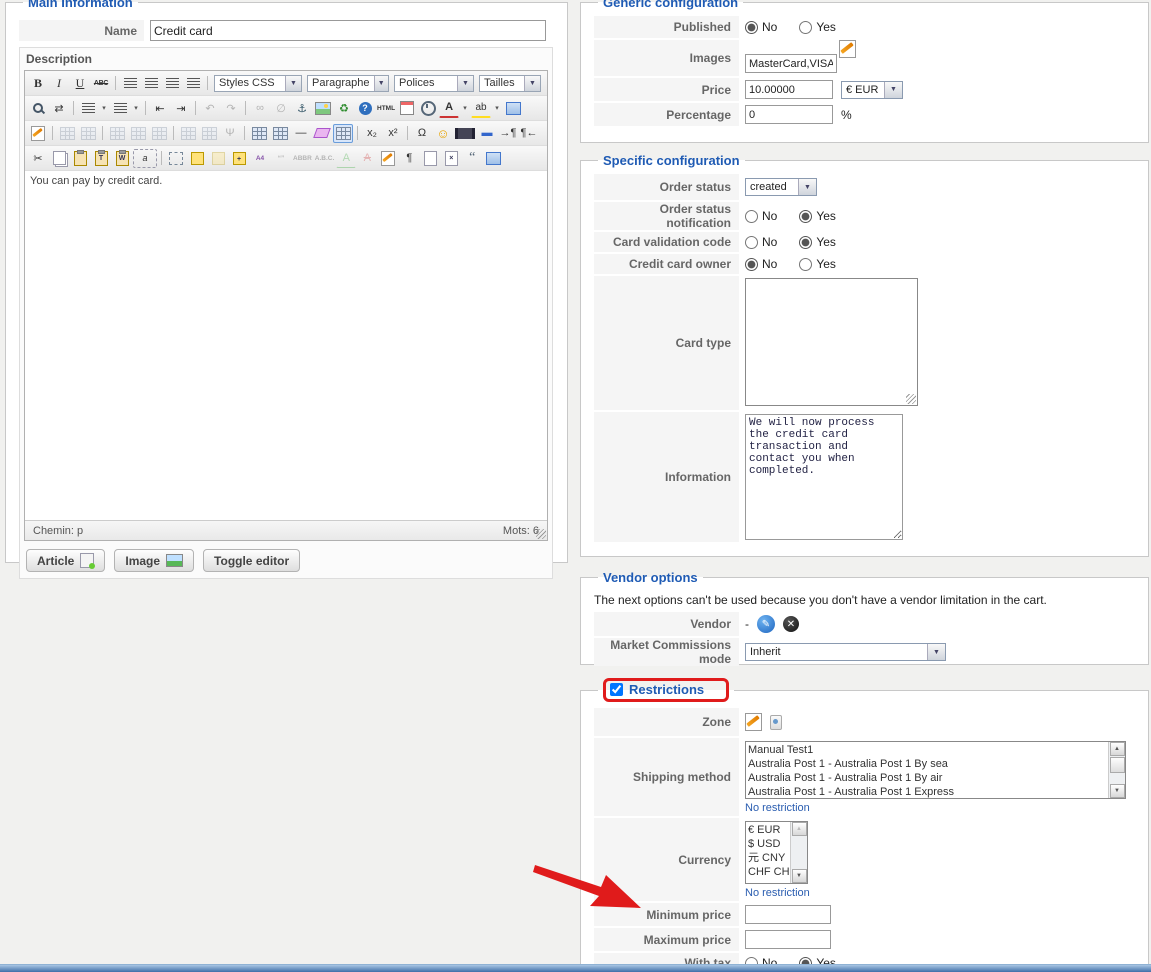  What do you see at coordinates (472, 158) in the screenshot?
I see `blockquote-icon: “` at bounding box center [472, 158].